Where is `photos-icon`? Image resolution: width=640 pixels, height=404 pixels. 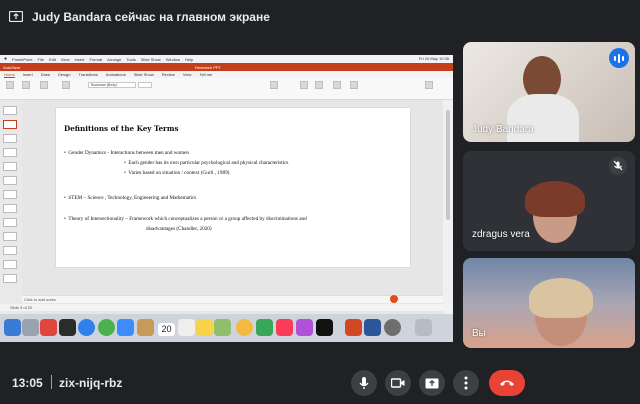 photos-icon is located at coordinates (244, 327).